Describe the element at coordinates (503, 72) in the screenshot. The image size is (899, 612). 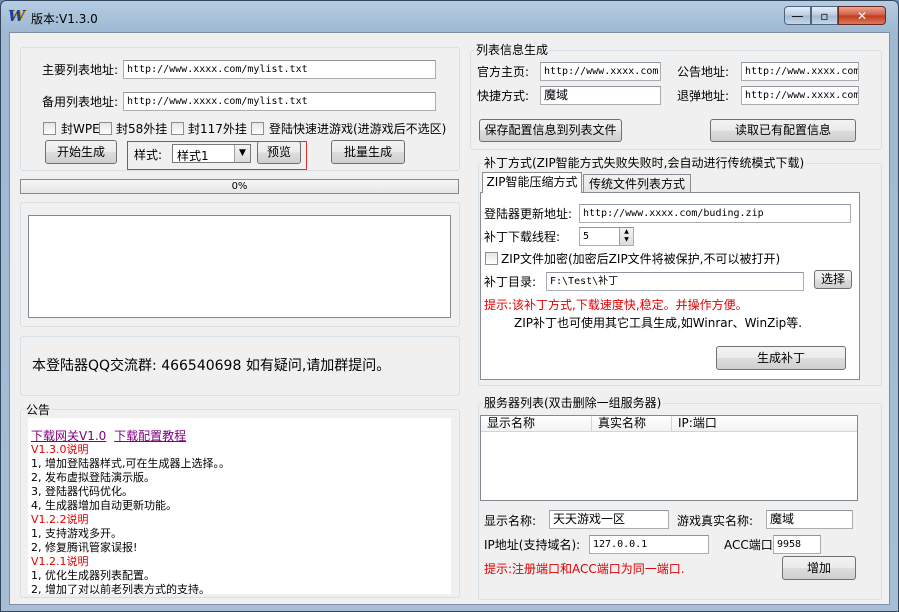
I see `official-site-label: 官方主页:` at that location.